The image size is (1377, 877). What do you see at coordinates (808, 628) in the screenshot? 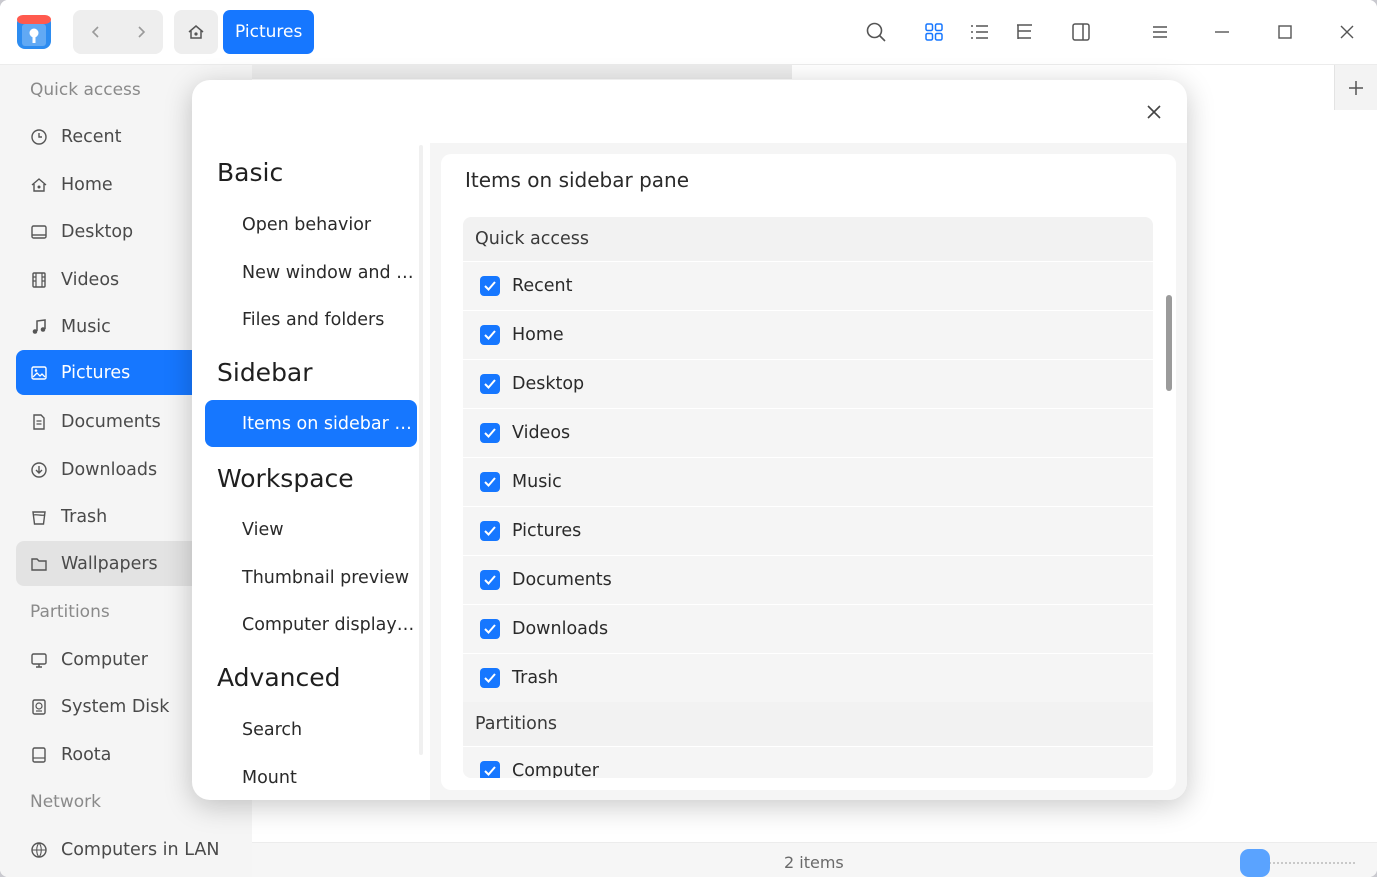
I see `list-item: Downloads` at bounding box center [808, 628].